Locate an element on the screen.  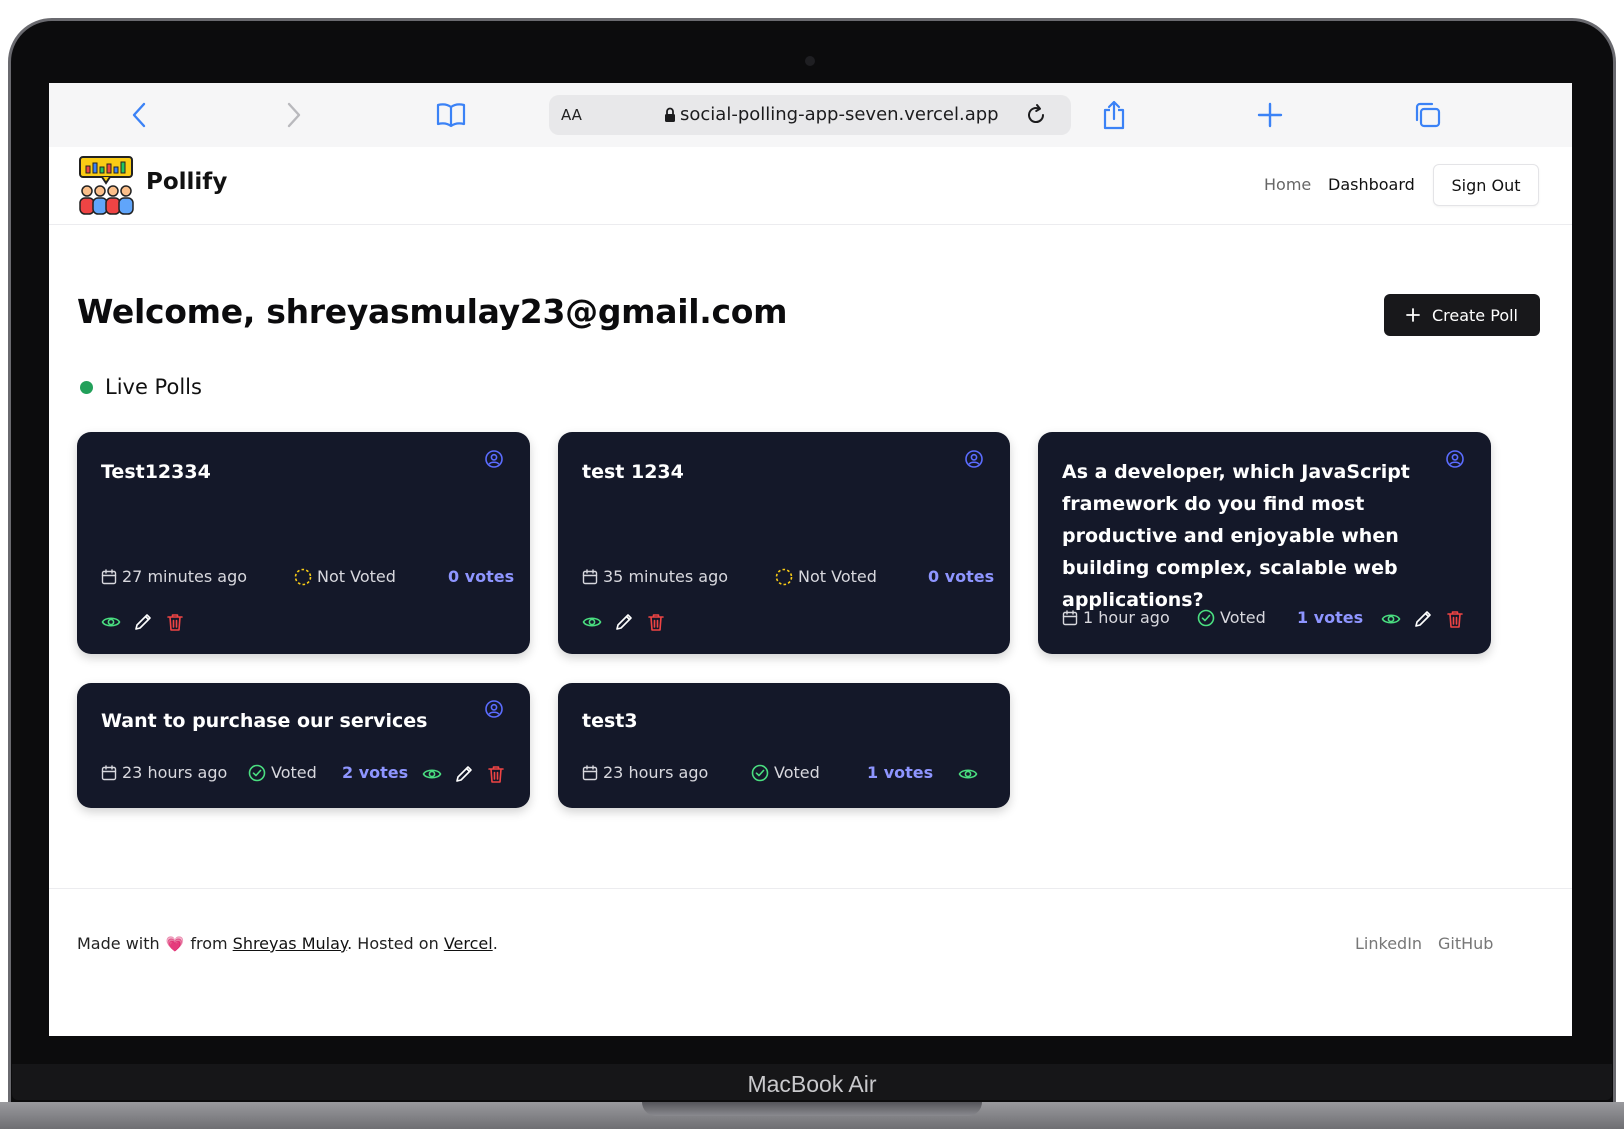
camera is located at coordinates (810, 61).